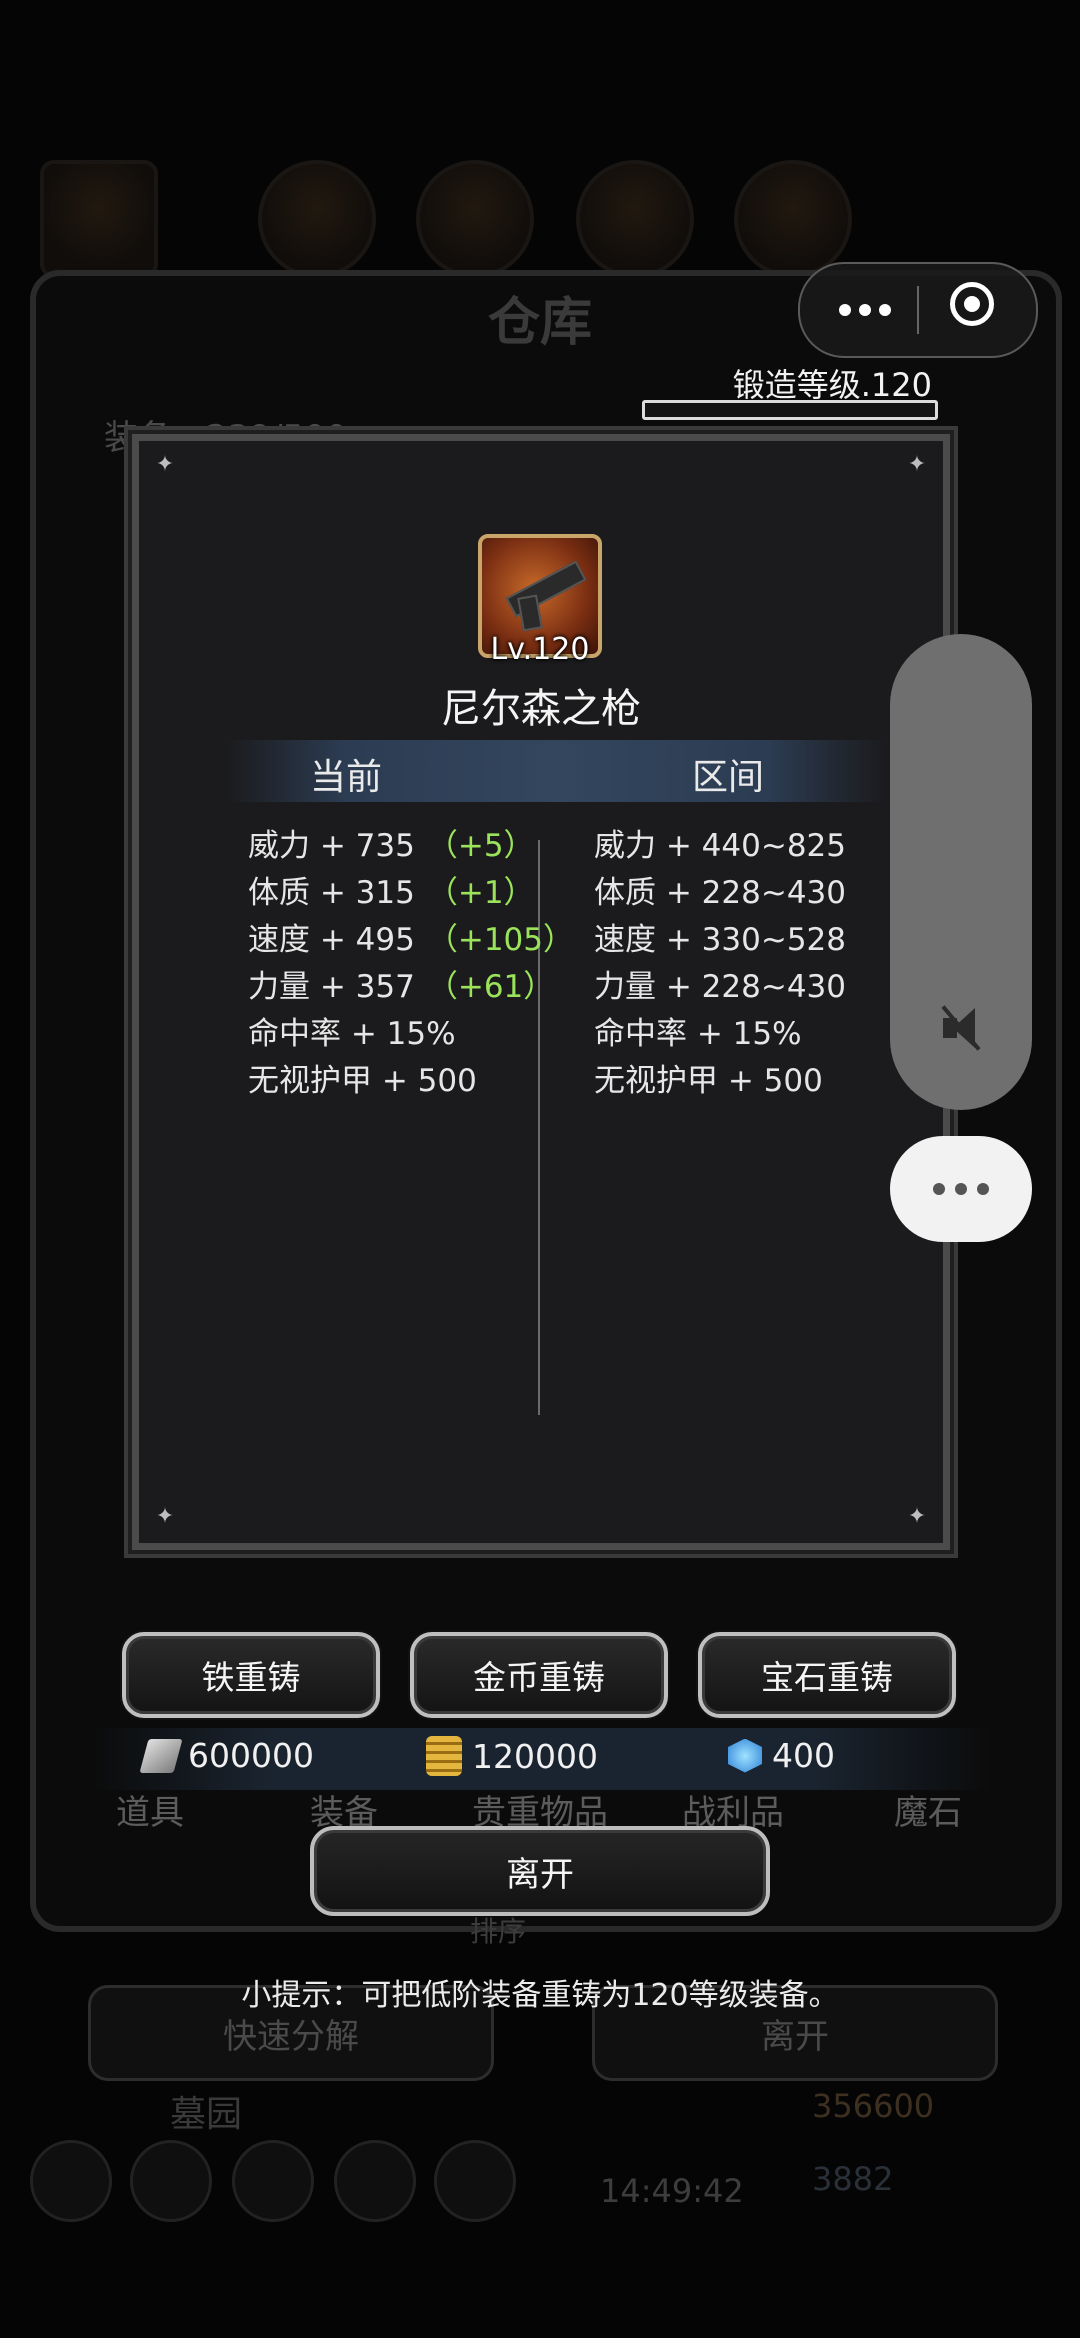 This screenshot has width=1080, height=2338. Describe the element at coordinates (720, 940) in the screenshot. I see `range-stat-row: 速度 + 330~528` at that location.